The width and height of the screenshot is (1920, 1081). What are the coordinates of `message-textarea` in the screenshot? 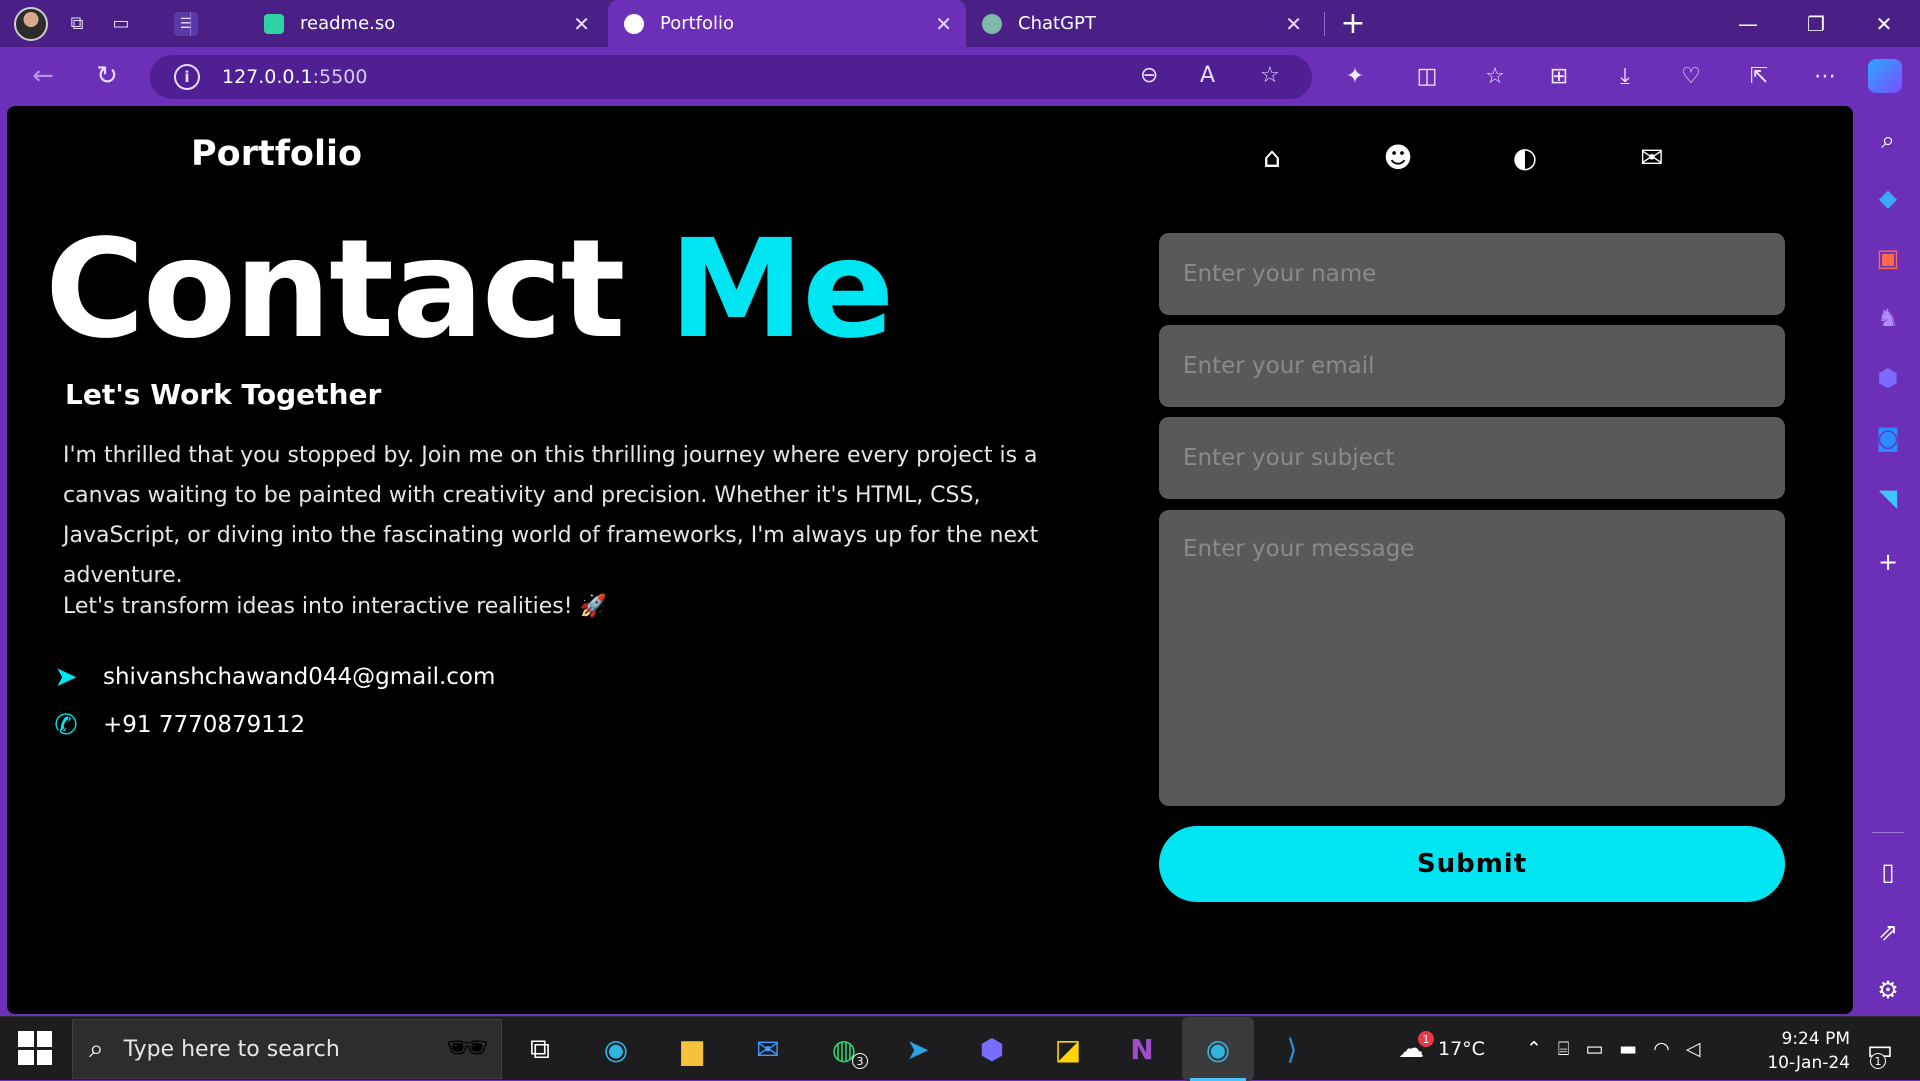 It's located at (1472, 658).